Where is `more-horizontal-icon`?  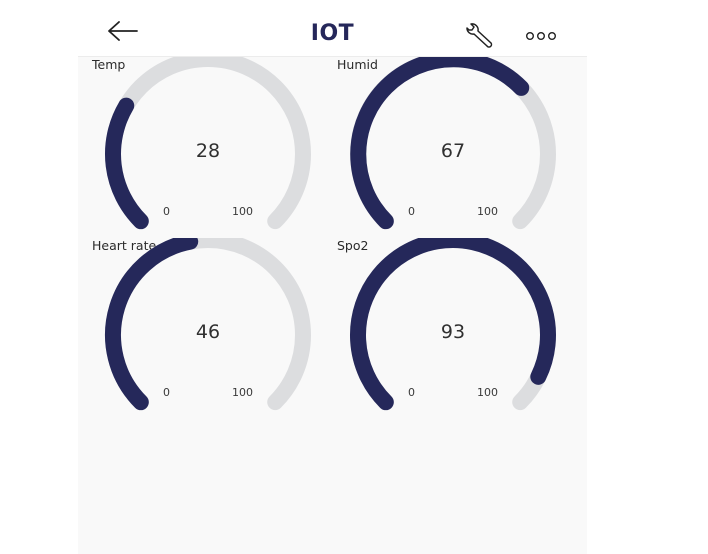
more-horizontal-icon is located at coordinates (541, 36).